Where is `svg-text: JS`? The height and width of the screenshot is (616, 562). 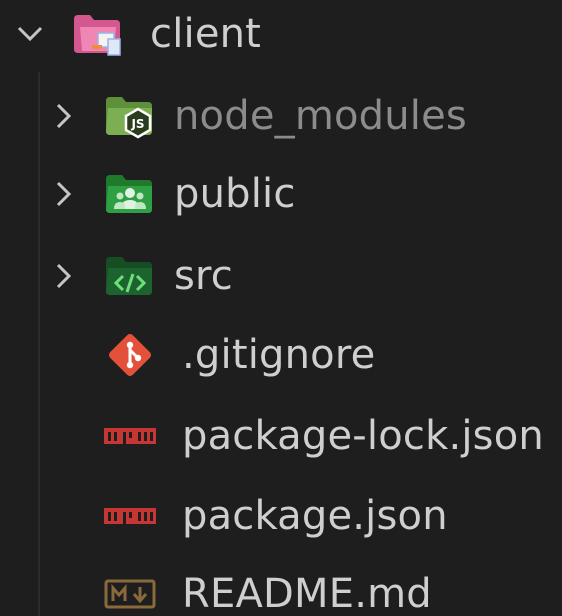 svg-text: JS is located at coordinates (137, 124).